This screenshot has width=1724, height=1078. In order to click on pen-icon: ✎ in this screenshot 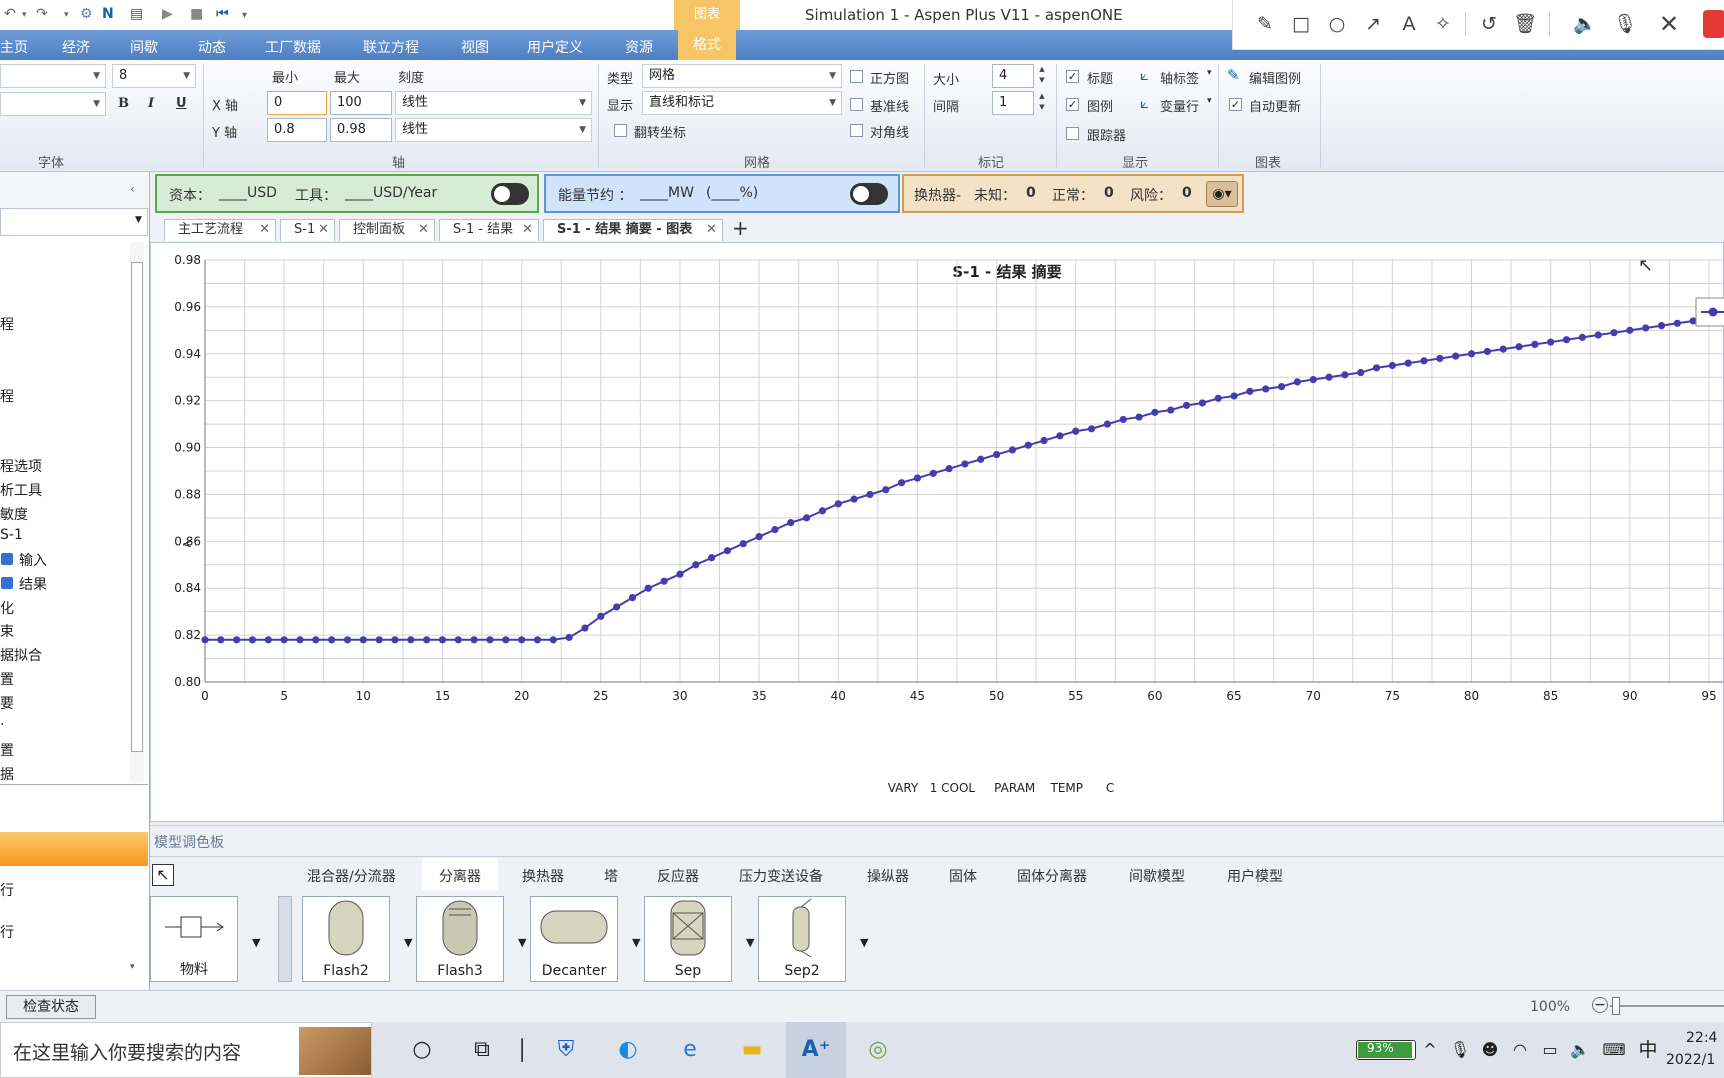, I will do `click(1265, 24)`.